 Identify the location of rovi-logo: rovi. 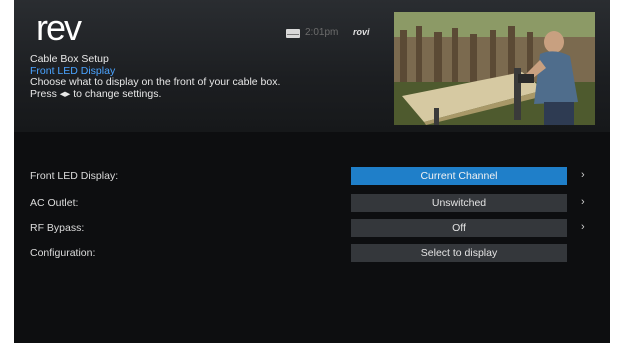
(361, 32).